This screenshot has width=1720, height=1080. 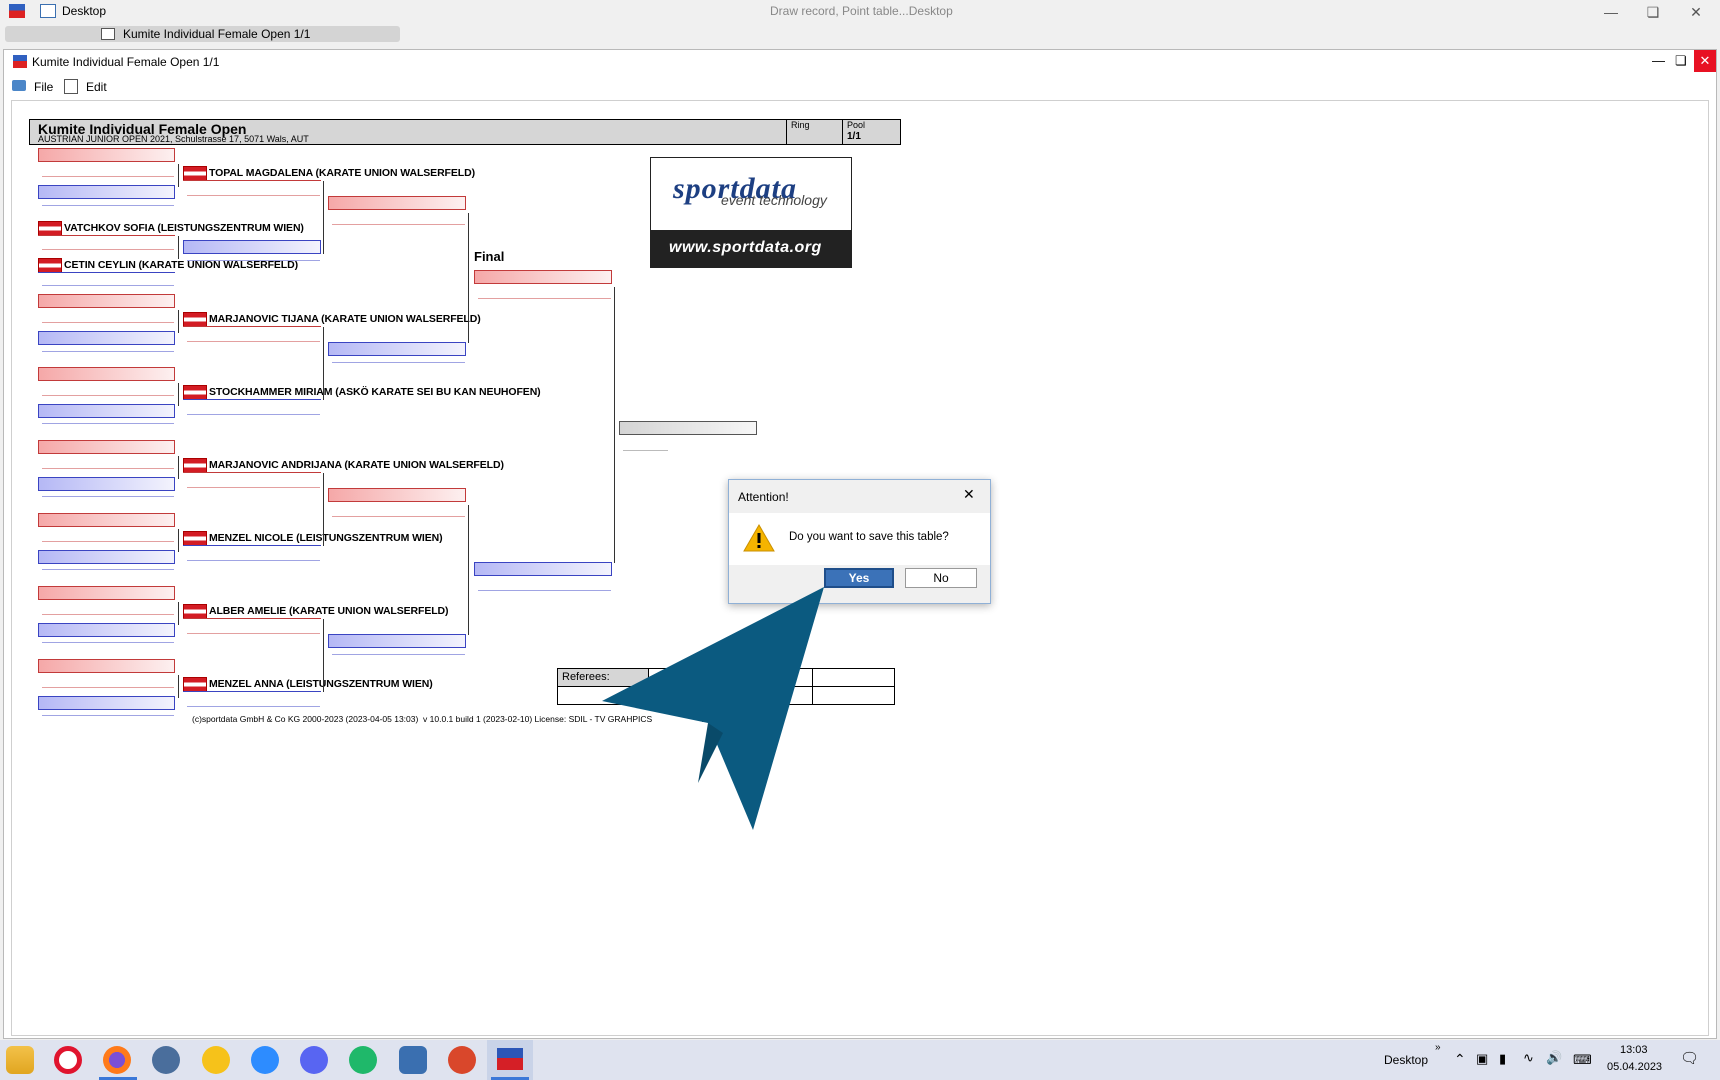 What do you see at coordinates (363, 1060) in the screenshot?
I see `sync-icon` at bounding box center [363, 1060].